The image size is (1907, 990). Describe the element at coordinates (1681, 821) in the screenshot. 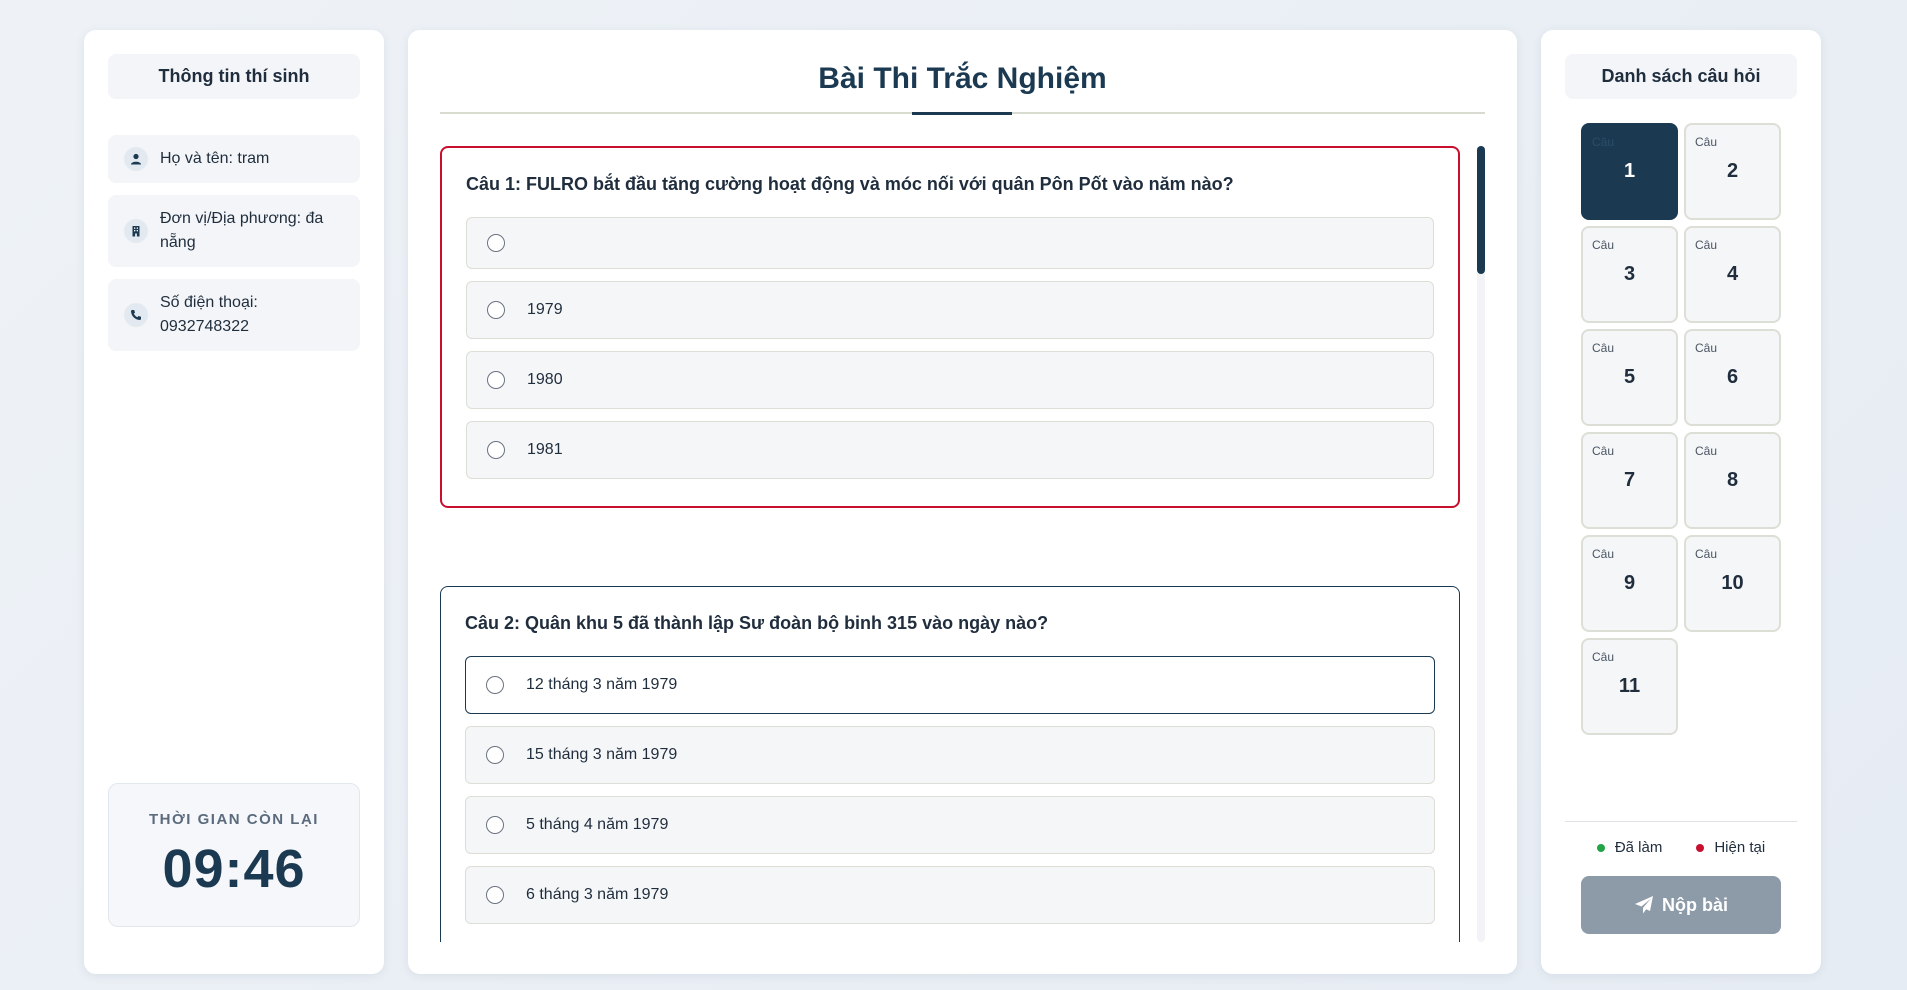

I see `legend-divider` at that location.